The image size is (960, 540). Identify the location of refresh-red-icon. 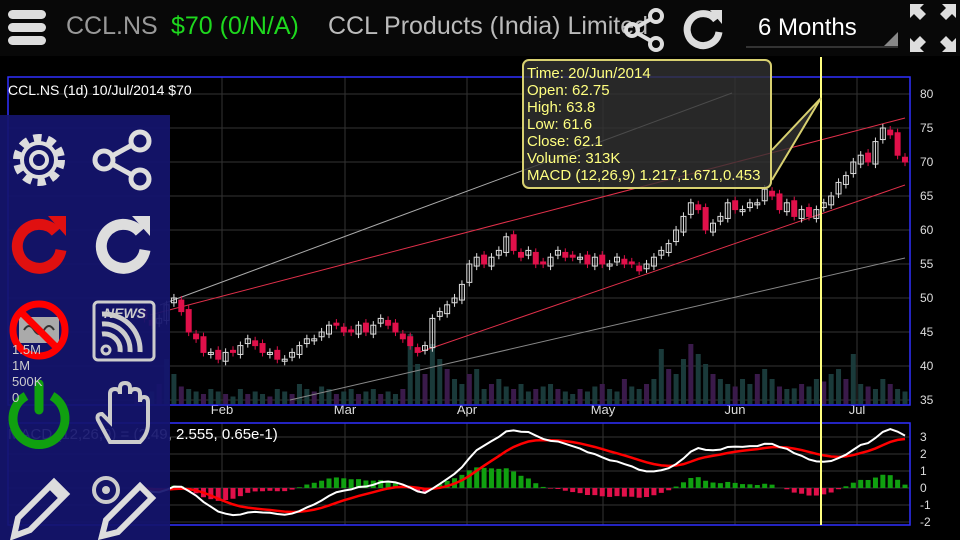
(39, 245).